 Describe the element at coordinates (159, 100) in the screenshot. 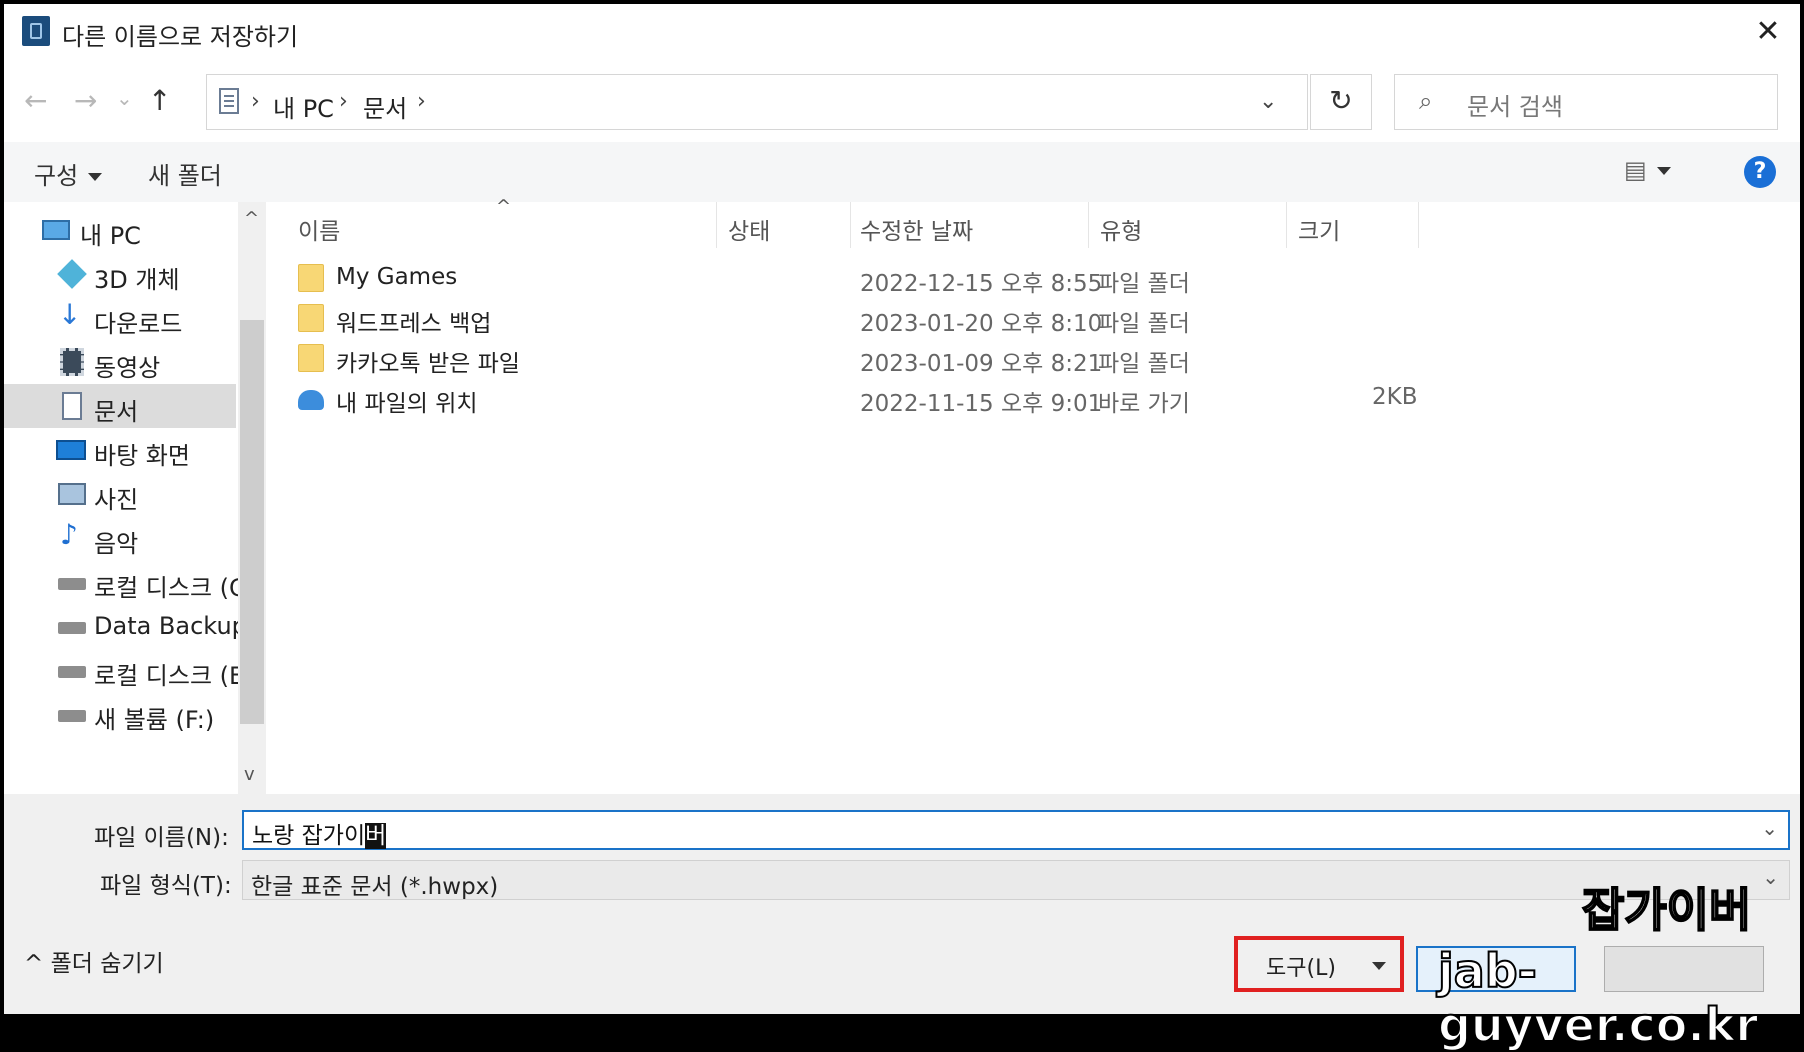

I see `up-folder-icon: ↑` at that location.